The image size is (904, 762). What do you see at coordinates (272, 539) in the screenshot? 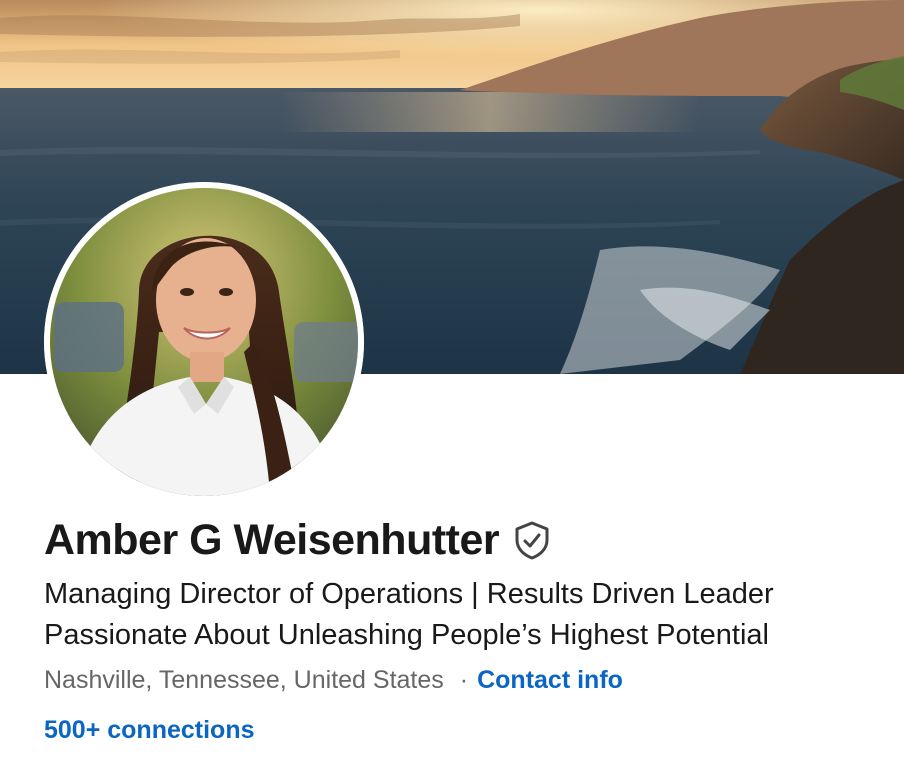
I see `profile-name: Amber G Weisenhutter` at bounding box center [272, 539].